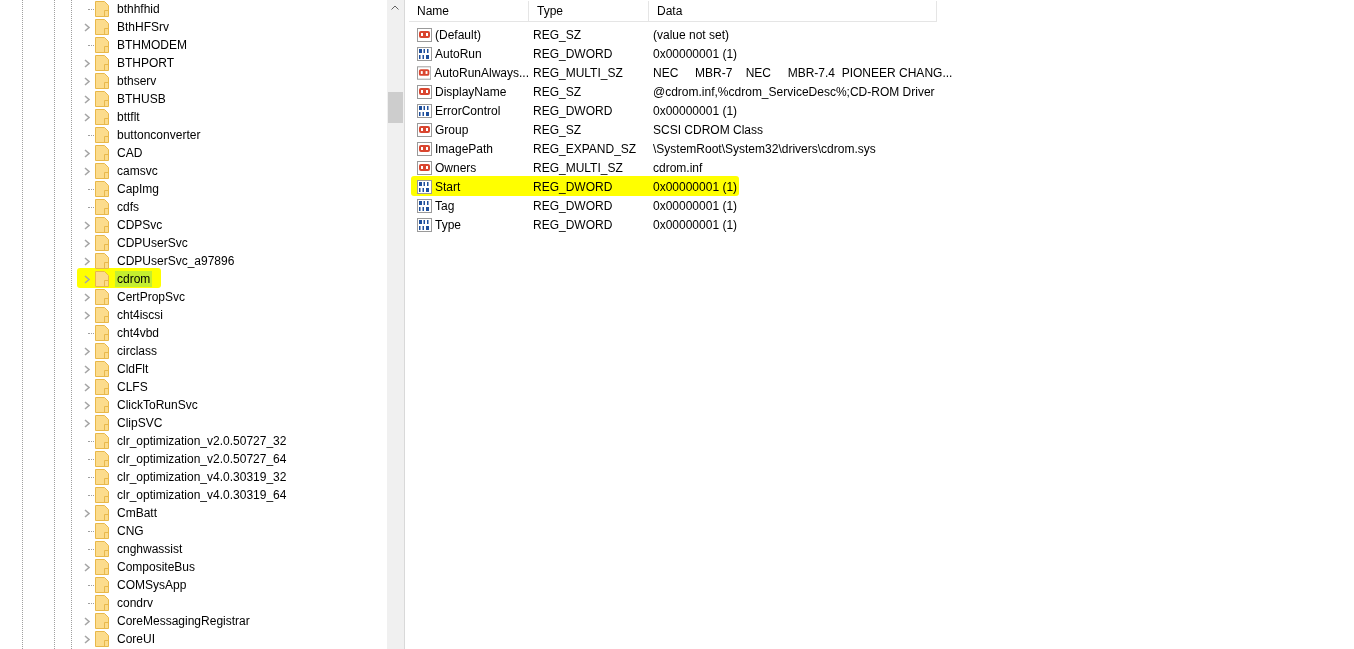 The height and width of the screenshot is (649, 1354). I want to click on tree-item: CDPUserSvc_a97896, so click(176, 261).